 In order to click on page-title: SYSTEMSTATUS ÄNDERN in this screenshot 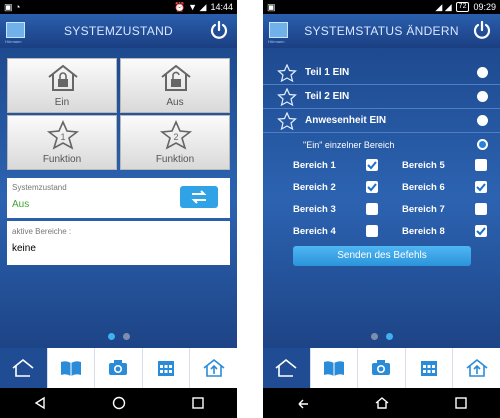, I will do `click(381, 31)`.